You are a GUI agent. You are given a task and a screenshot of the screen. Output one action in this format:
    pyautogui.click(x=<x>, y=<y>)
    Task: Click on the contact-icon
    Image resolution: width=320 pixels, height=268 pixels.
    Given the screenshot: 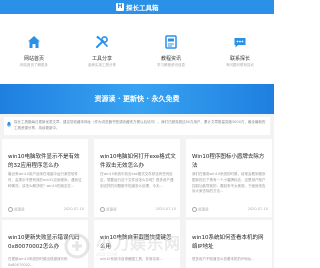 What is the action you would take?
    pyautogui.click(x=240, y=43)
    